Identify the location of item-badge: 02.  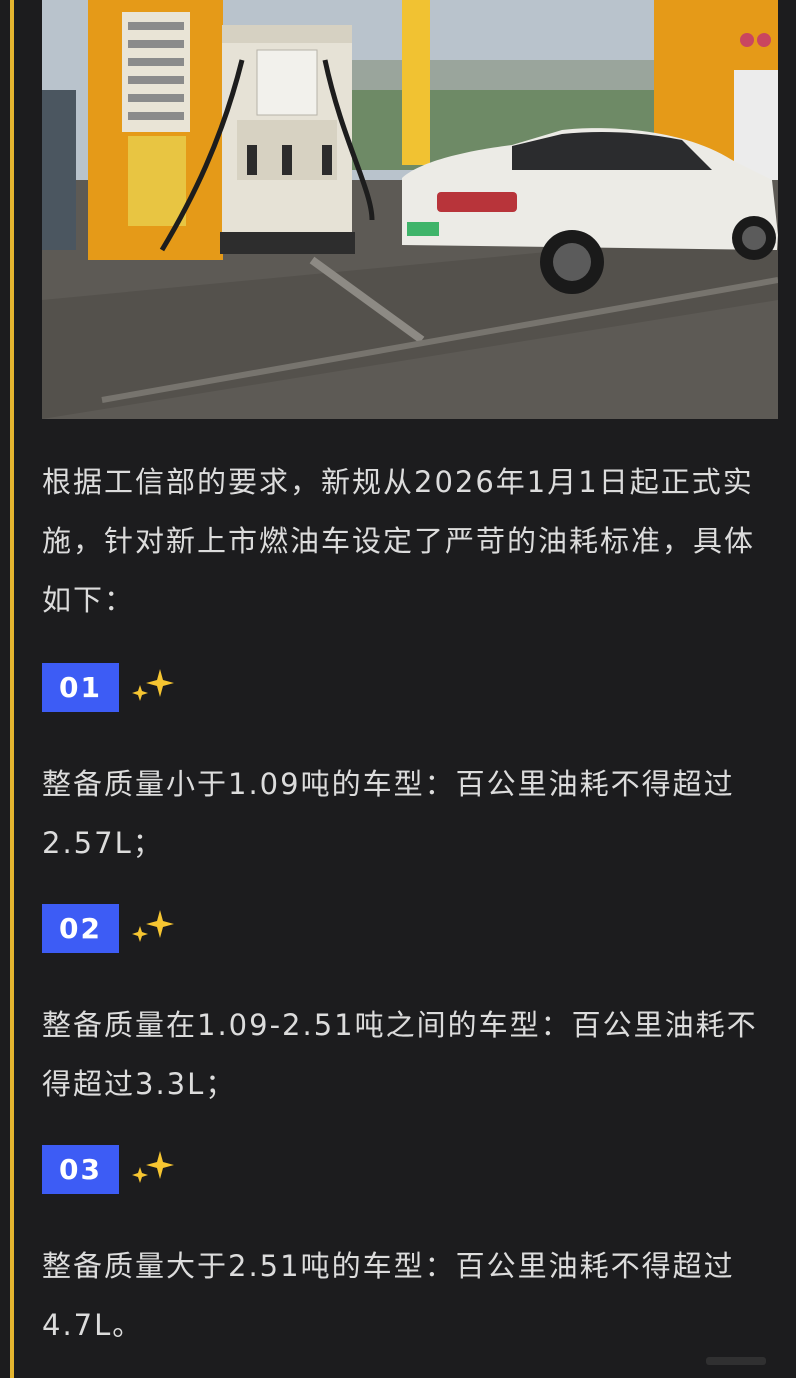
(80, 928).